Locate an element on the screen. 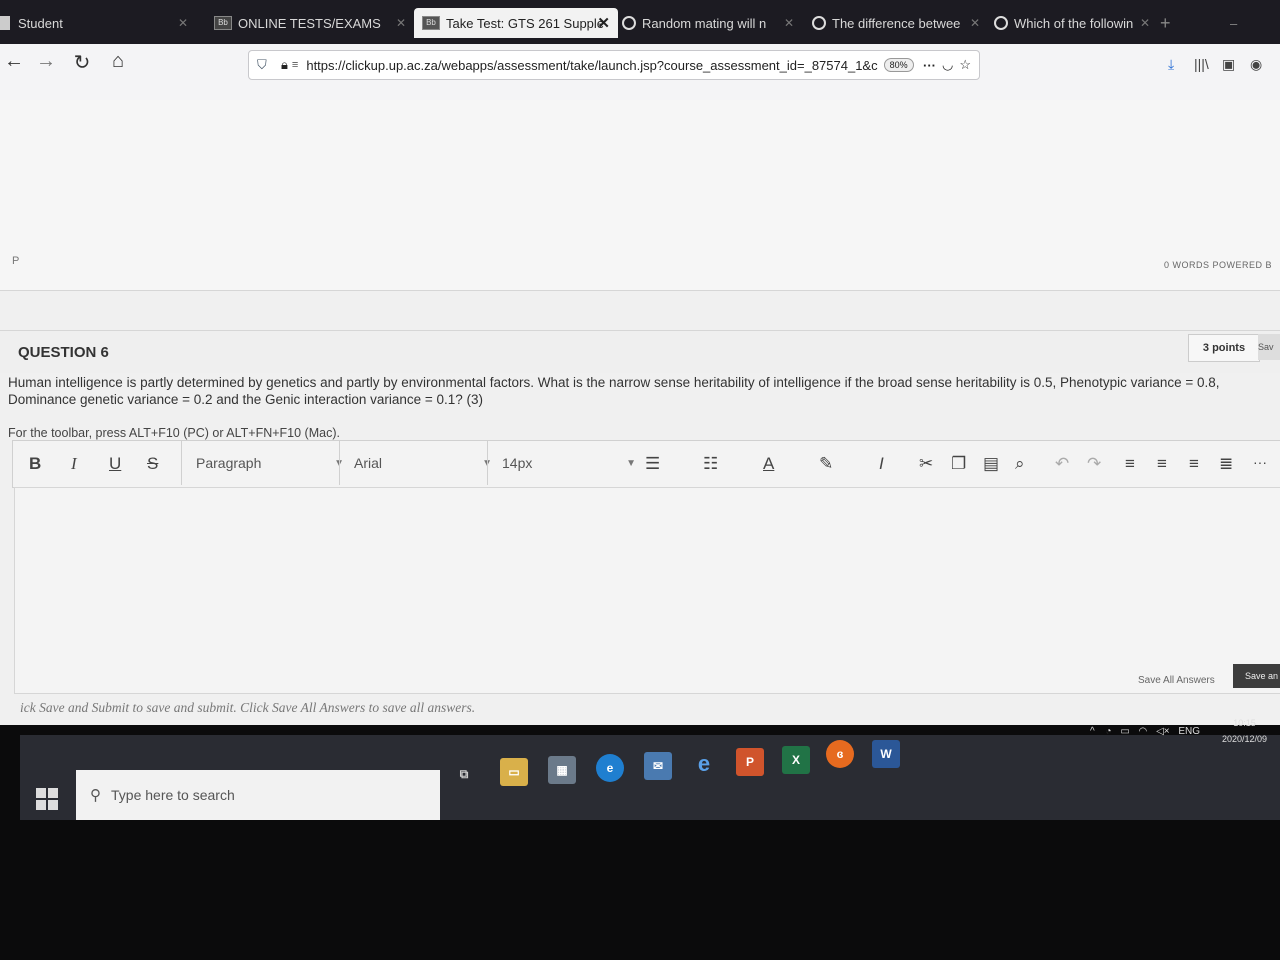 The height and width of the screenshot is (960, 1280). strikethrough-button: S is located at coordinates (152, 464).